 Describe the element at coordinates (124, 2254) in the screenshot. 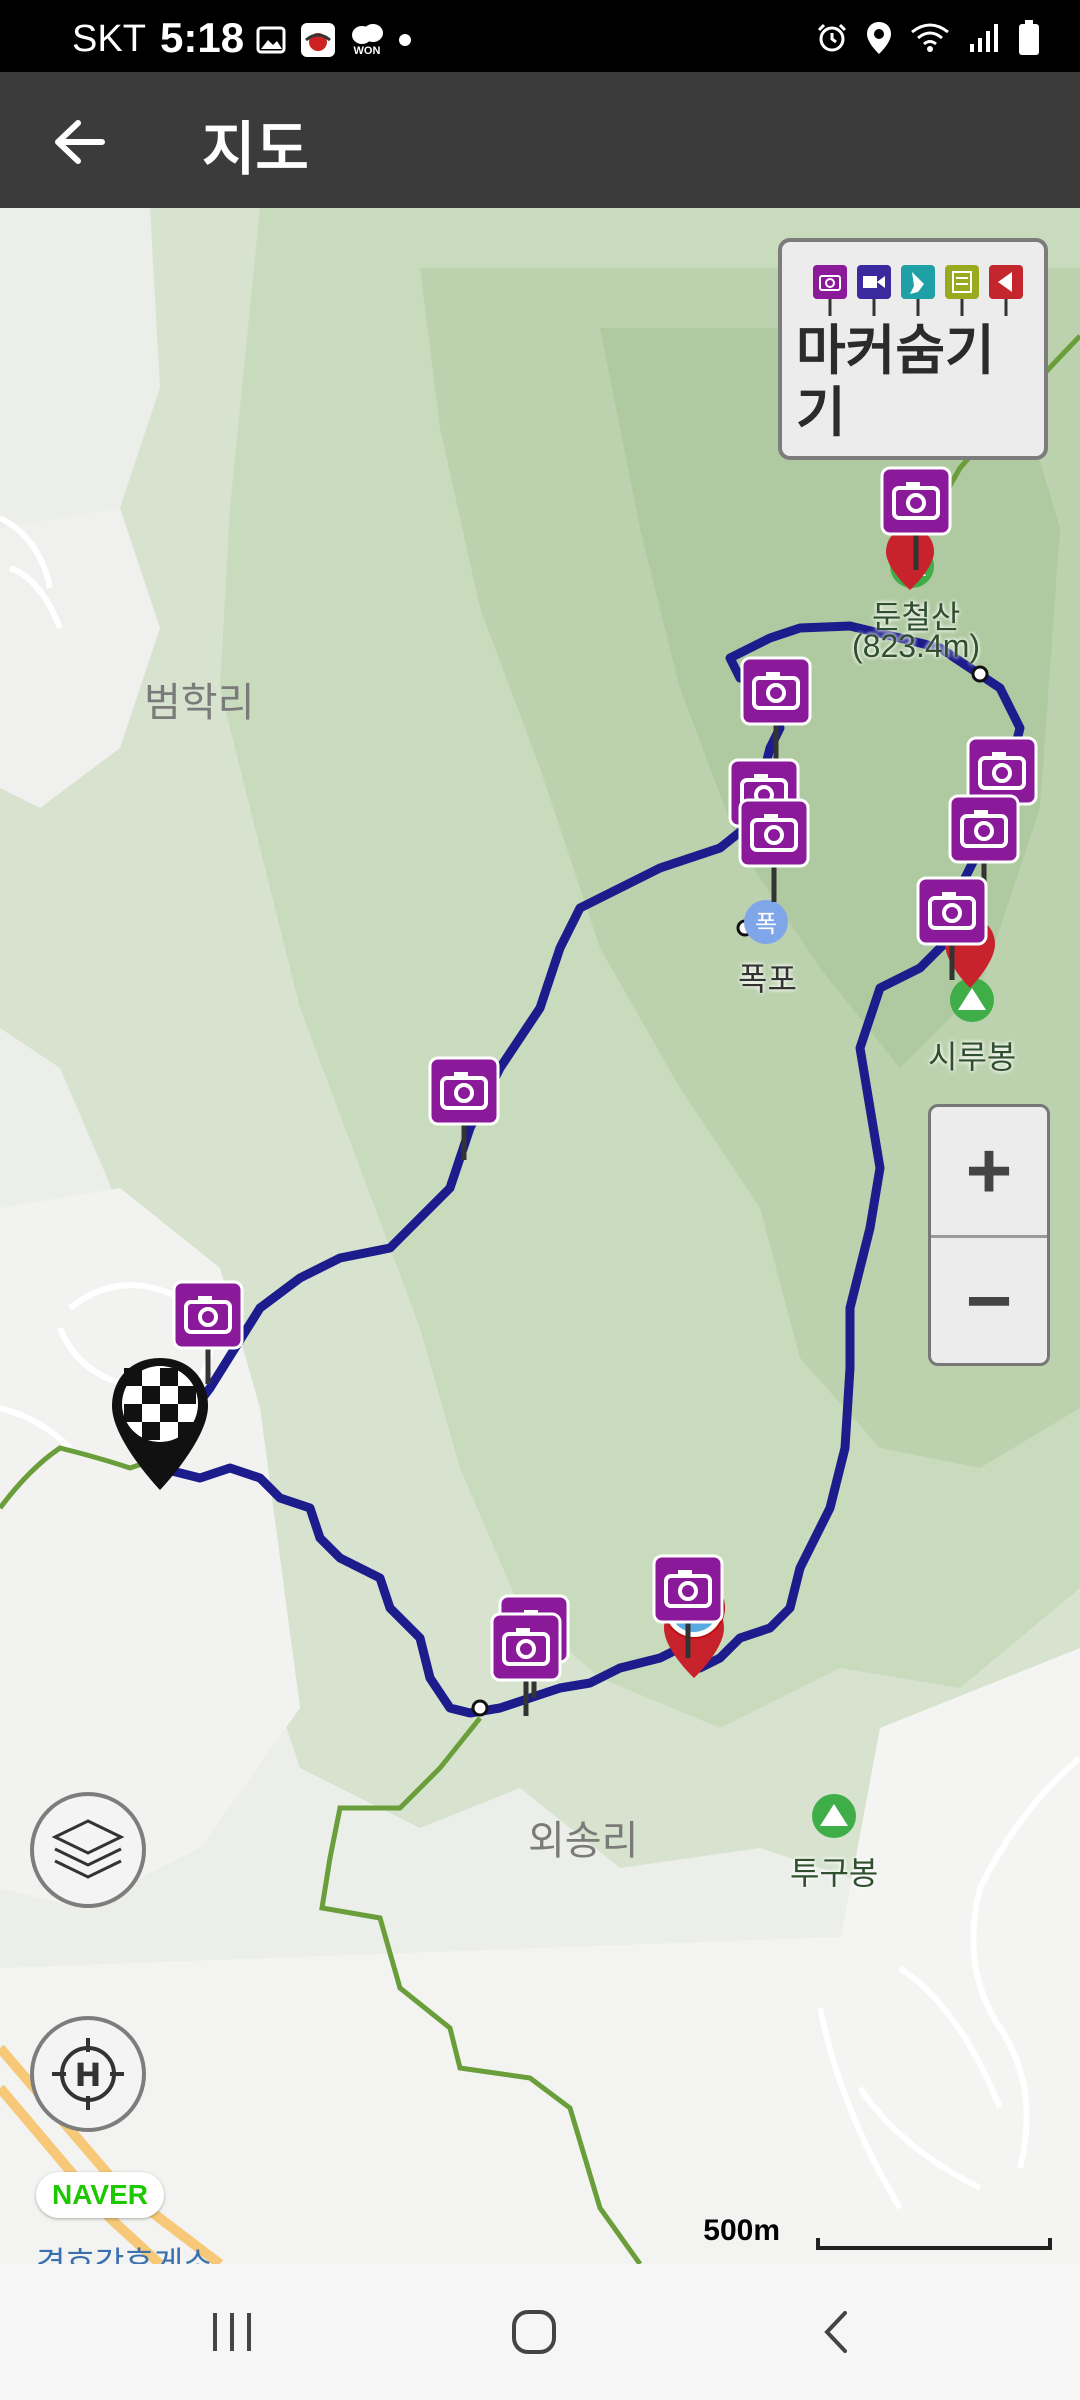

I see `place-label-rest-area: 경호강휴게소` at that location.